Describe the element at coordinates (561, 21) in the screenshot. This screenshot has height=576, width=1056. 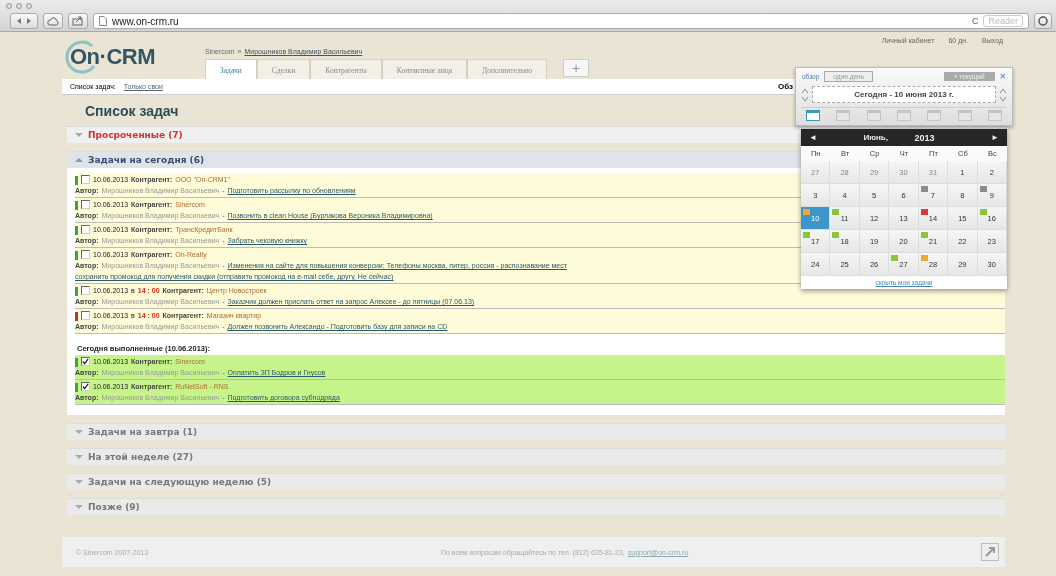
I see `address-bar: www.on-crm.ru C Reader` at that location.